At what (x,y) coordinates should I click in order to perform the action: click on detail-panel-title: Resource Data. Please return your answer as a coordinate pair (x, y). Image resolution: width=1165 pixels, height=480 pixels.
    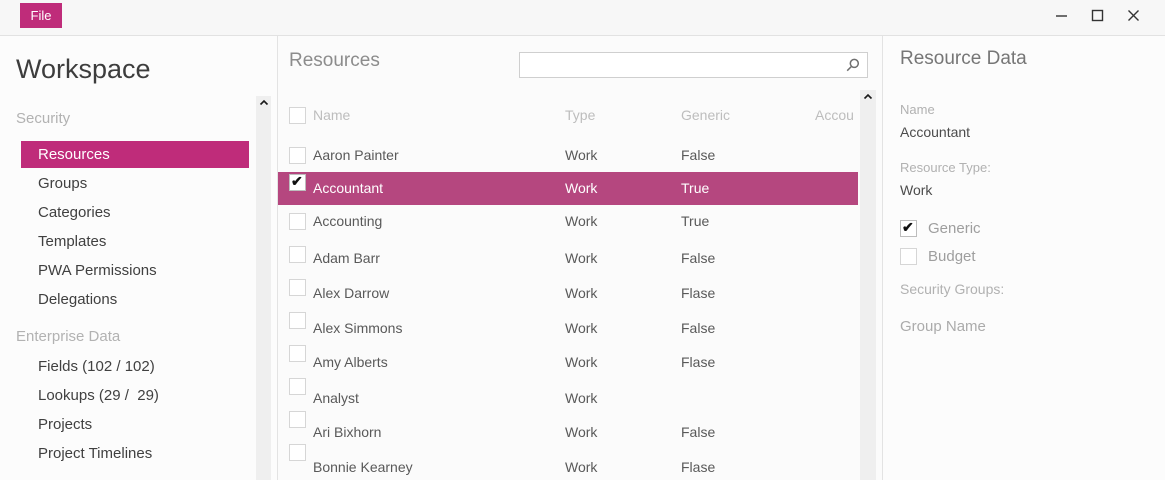
    Looking at the image, I should click on (963, 58).